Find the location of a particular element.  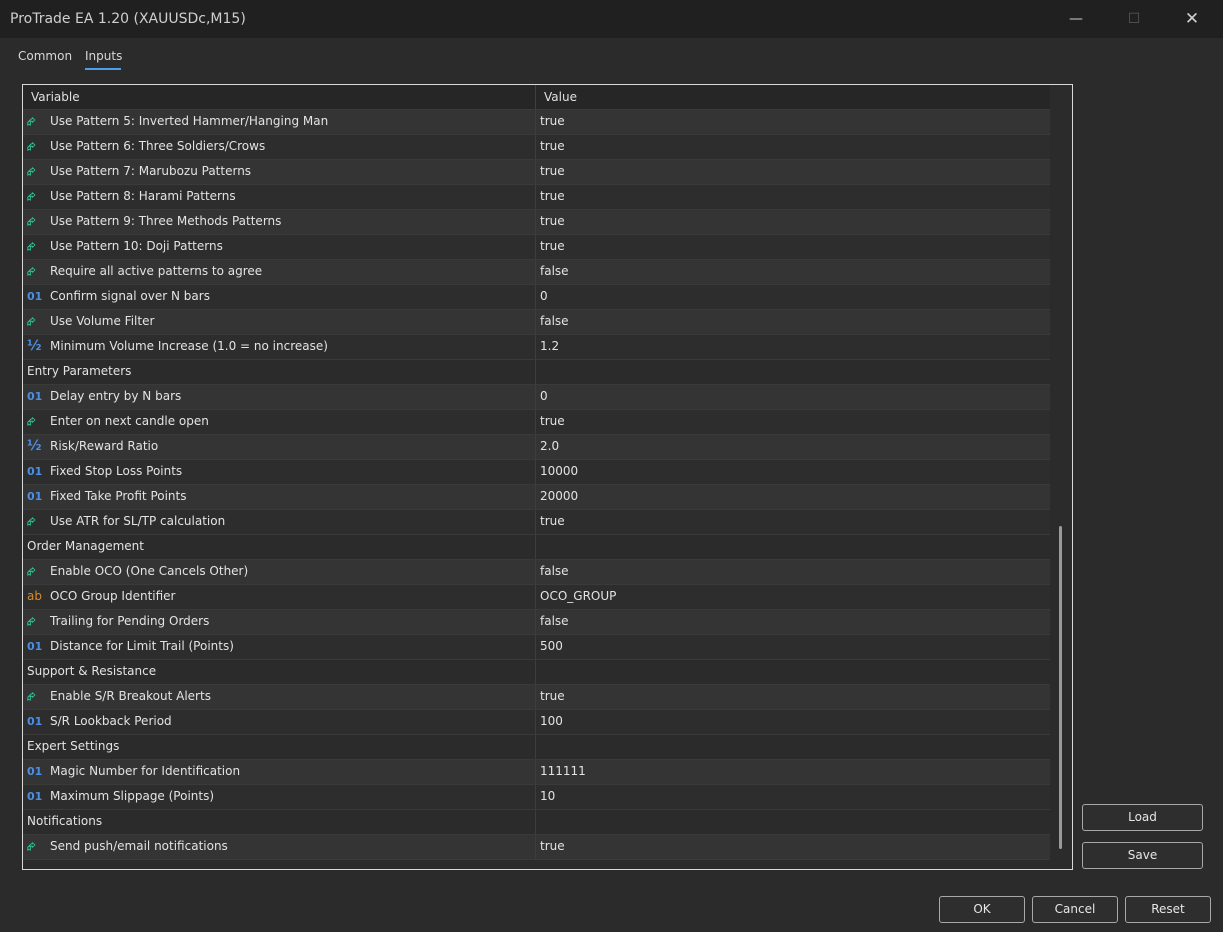

variable-value: 500 is located at coordinates (551, 646).